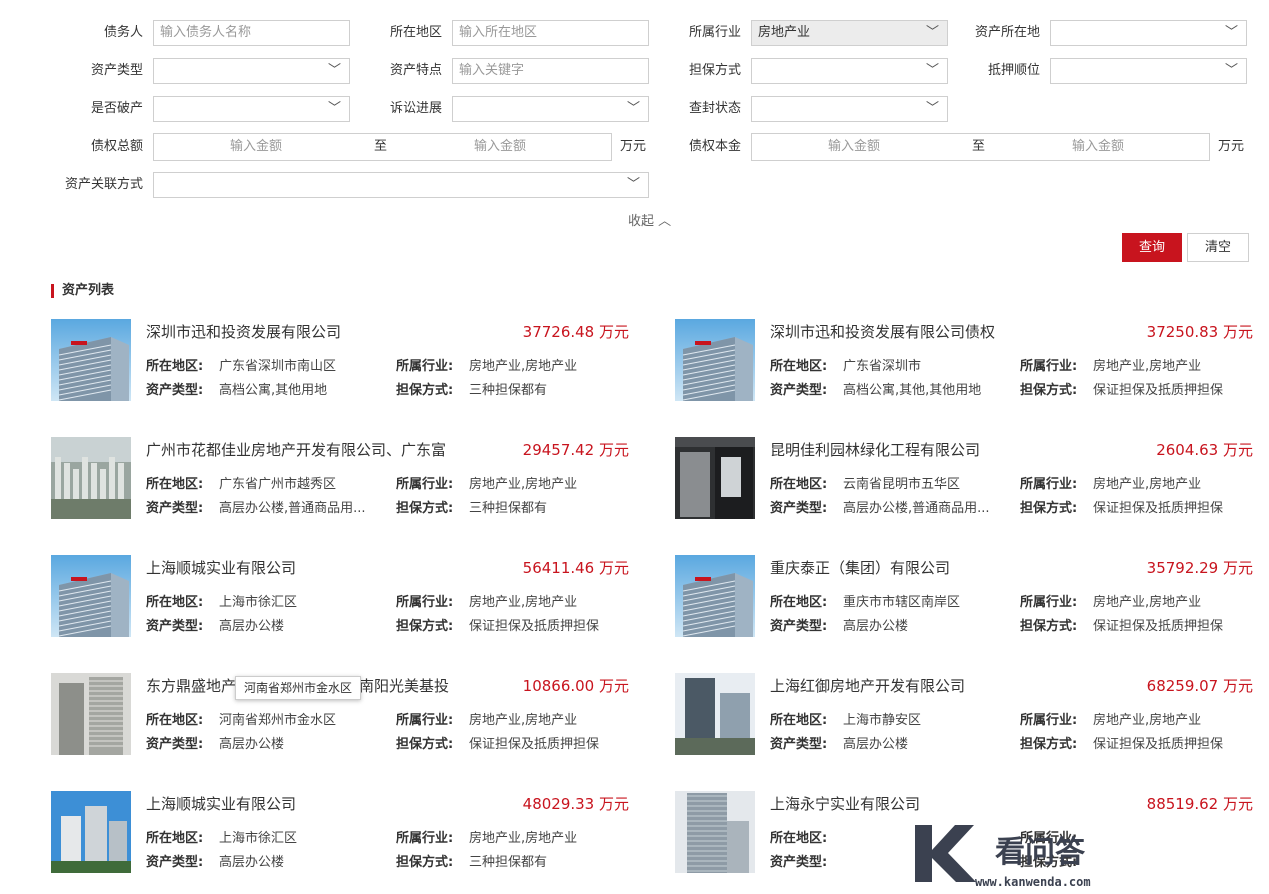  Describe the element at coordinates (1148, 71) in the screenshot. I see `mortgage-order-select: ﹀` at that location.